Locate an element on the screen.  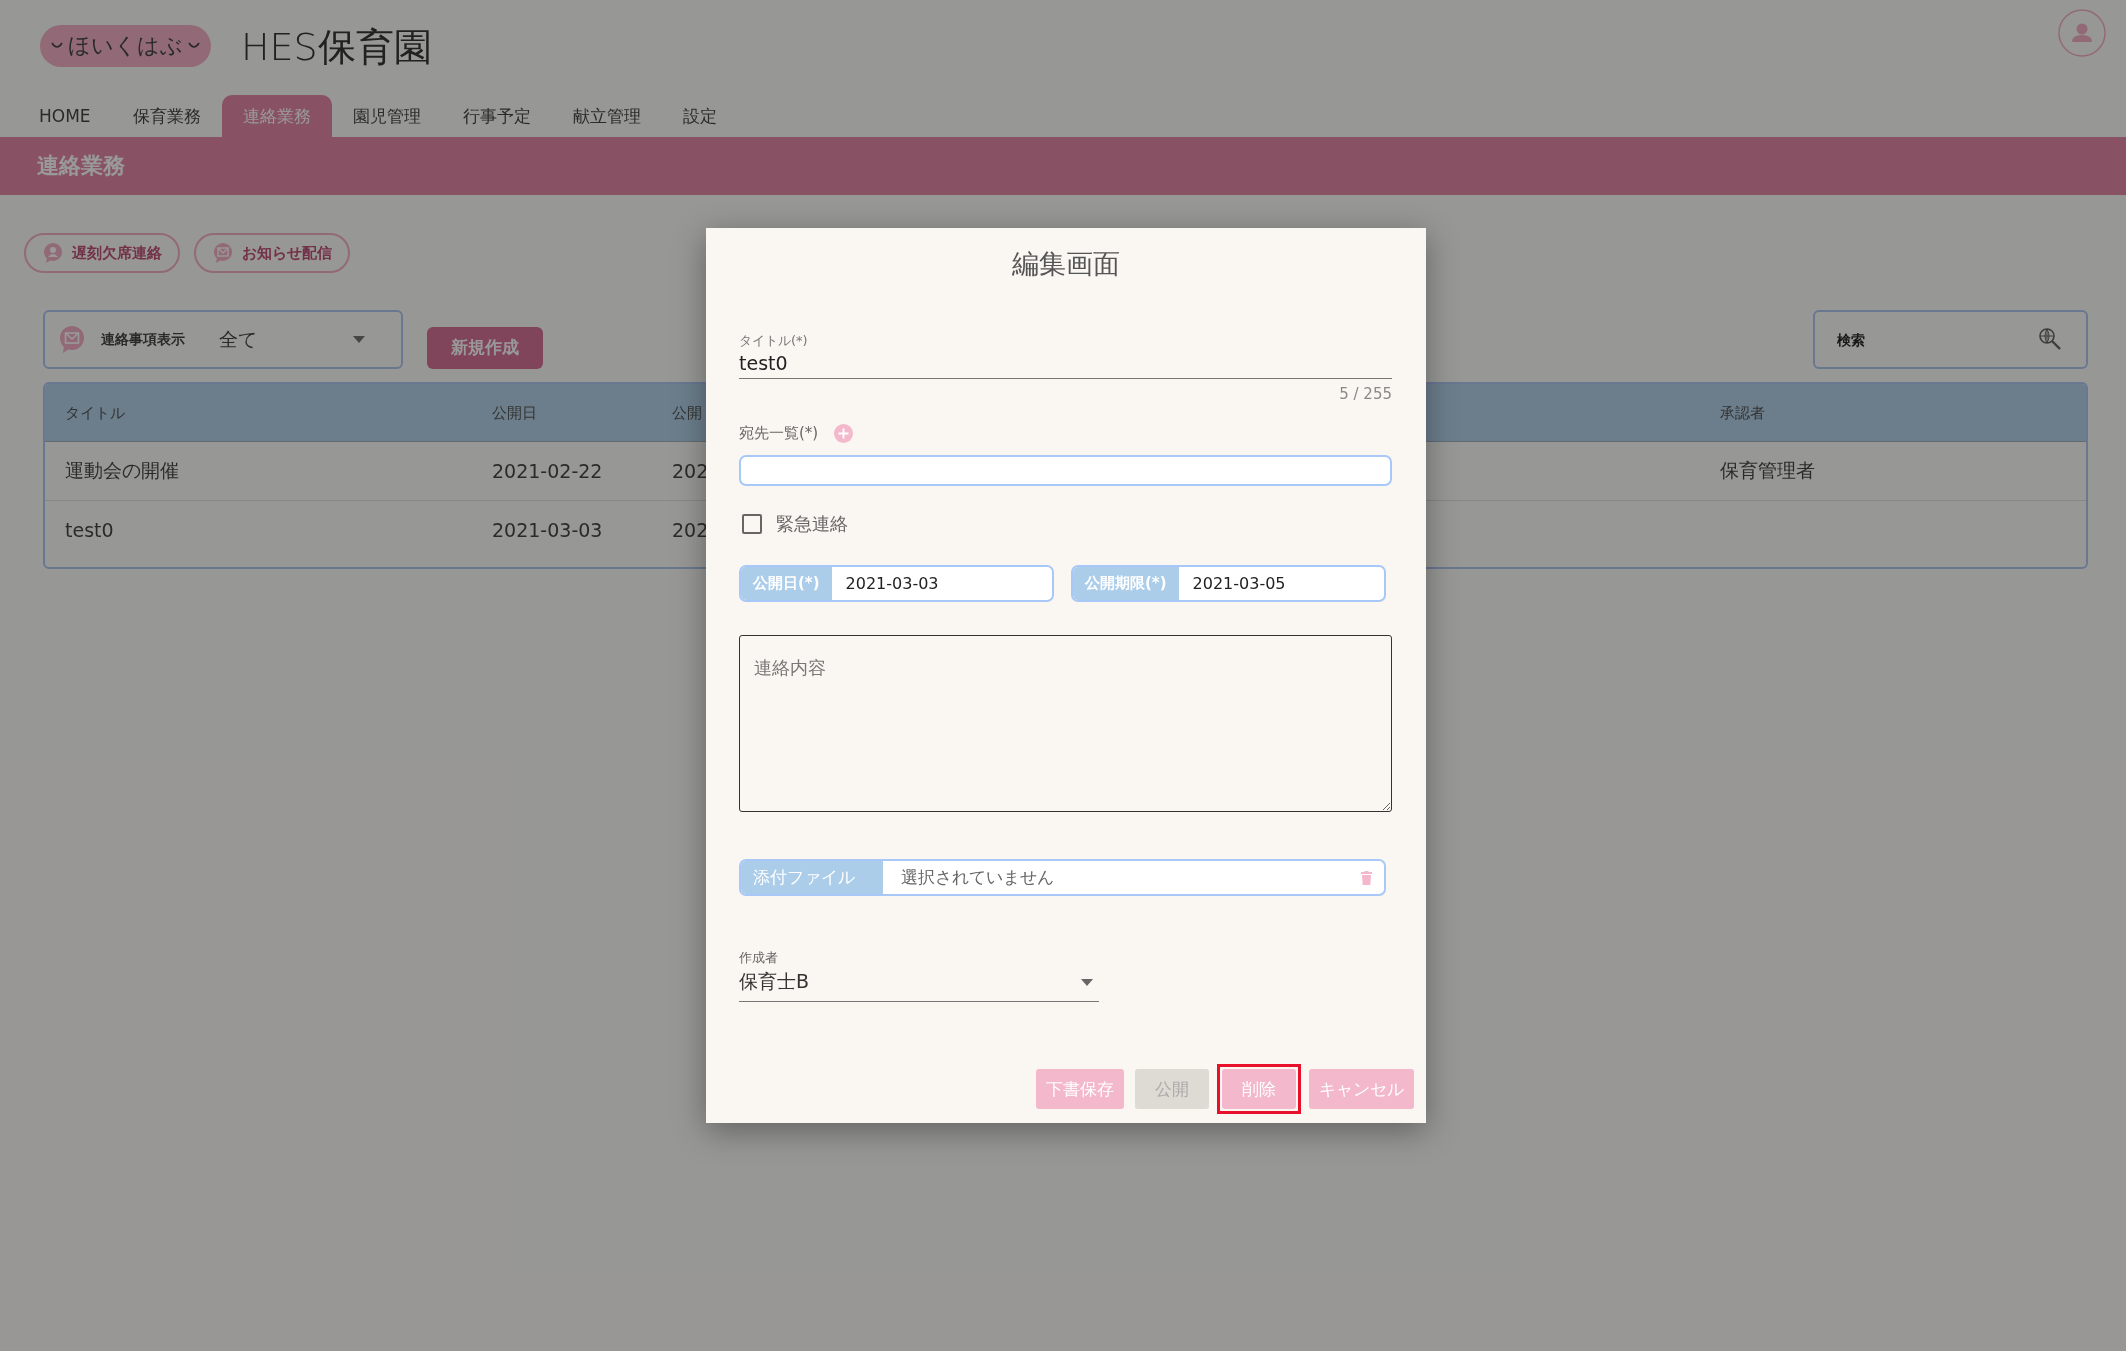
date-field: 公開日(*) 2021-03-03 is located at coordinates (896, 583).